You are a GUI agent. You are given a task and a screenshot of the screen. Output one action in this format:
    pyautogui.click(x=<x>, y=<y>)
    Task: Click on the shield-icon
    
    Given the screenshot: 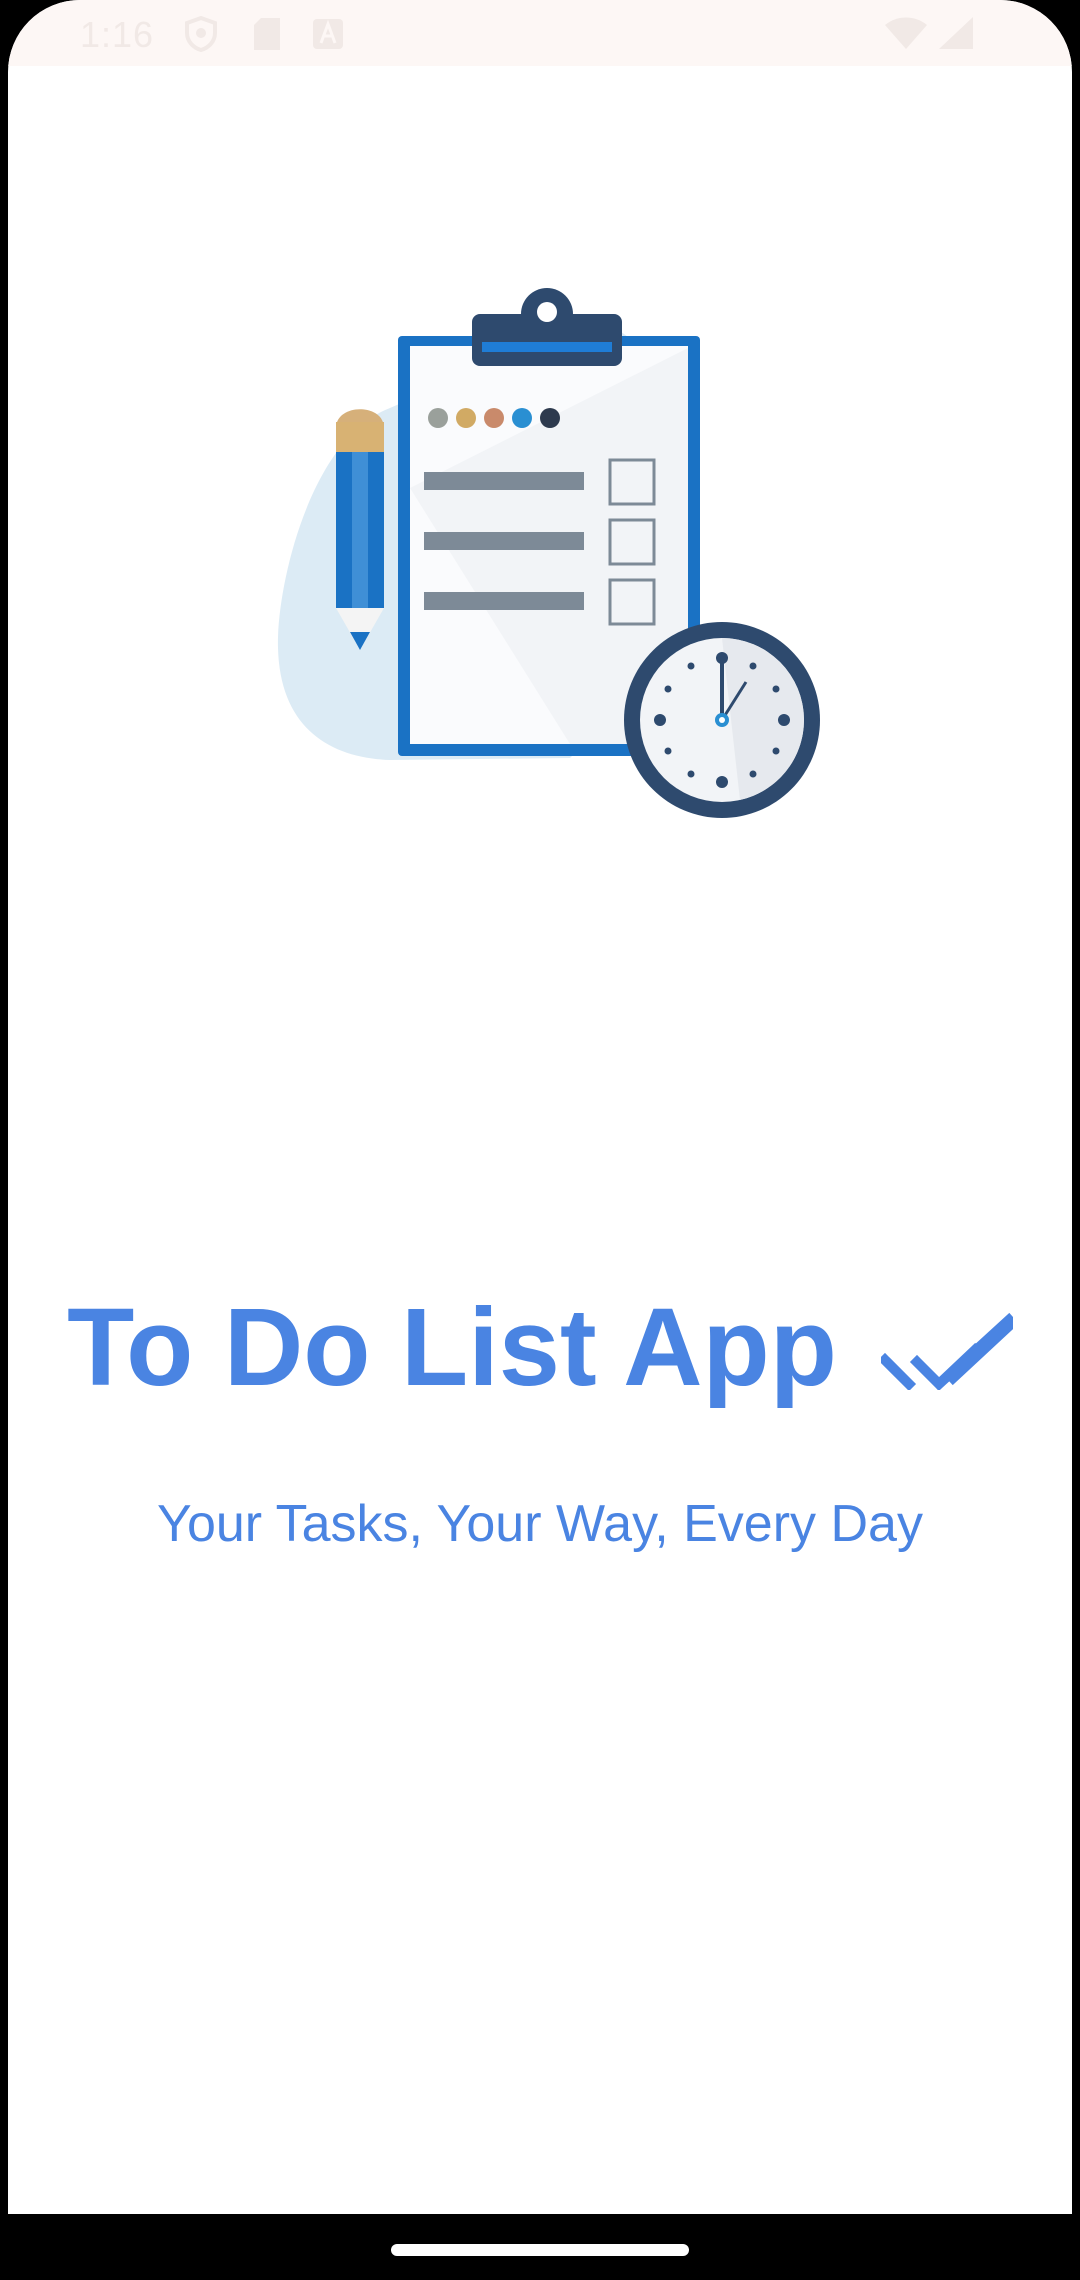 What is the action you would take?
    pyautogui.click(x=201, y=34)
    